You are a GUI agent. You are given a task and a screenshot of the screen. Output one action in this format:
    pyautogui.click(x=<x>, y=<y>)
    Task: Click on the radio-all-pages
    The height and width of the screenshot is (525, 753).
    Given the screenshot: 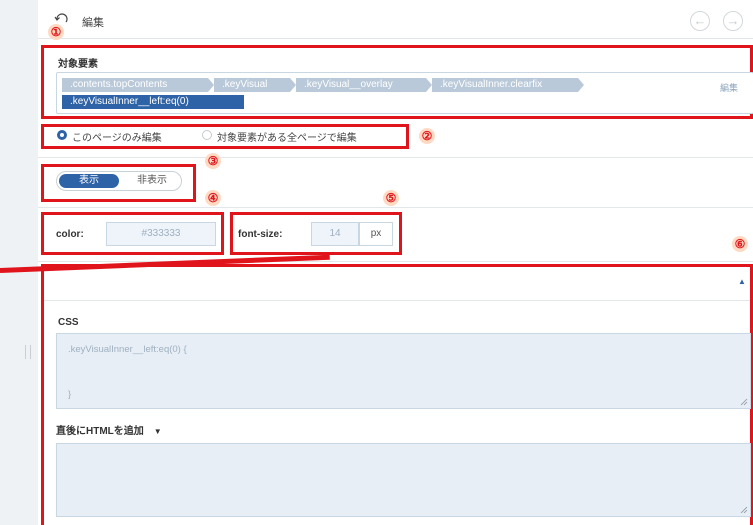 What is the action you would take?
    pyautogui.click(x=207, y=135)
    